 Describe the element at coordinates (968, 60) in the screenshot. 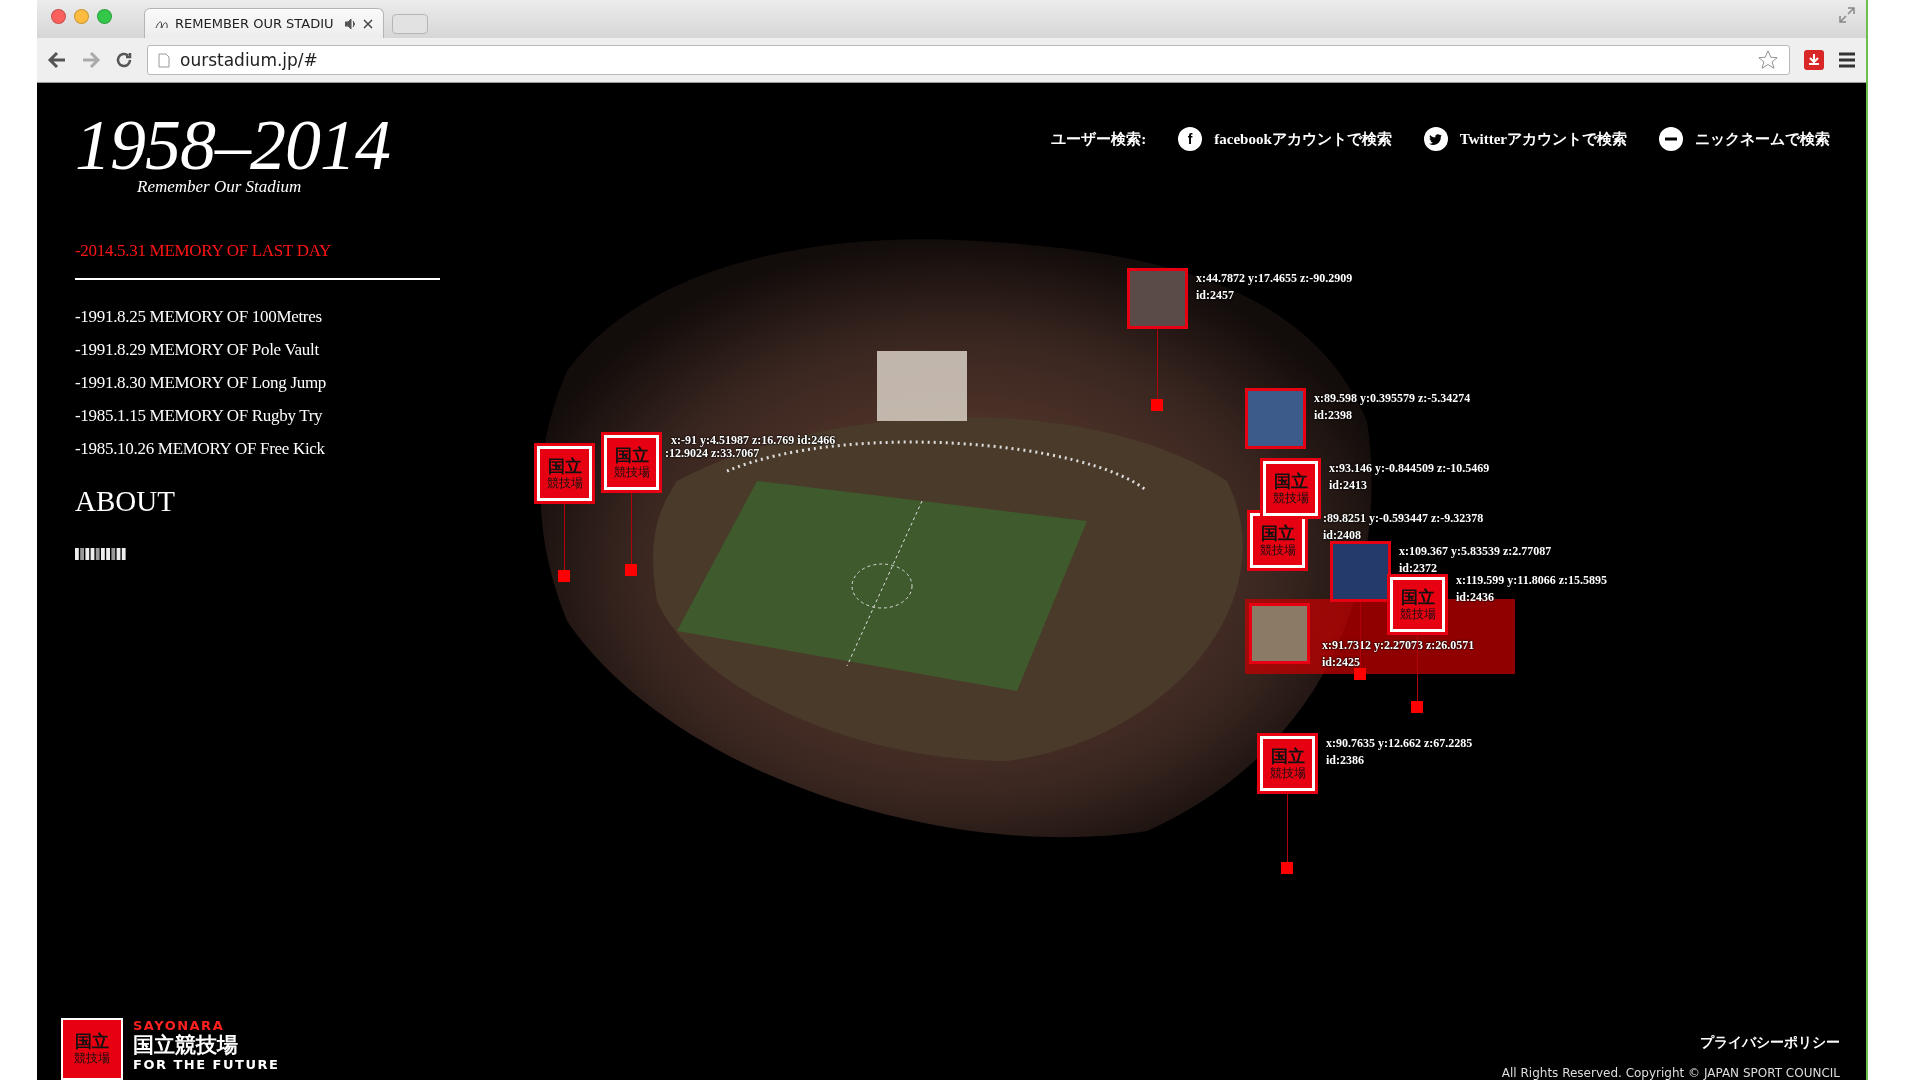

I see `address-bar: ourstadium.jp/#` at that location.